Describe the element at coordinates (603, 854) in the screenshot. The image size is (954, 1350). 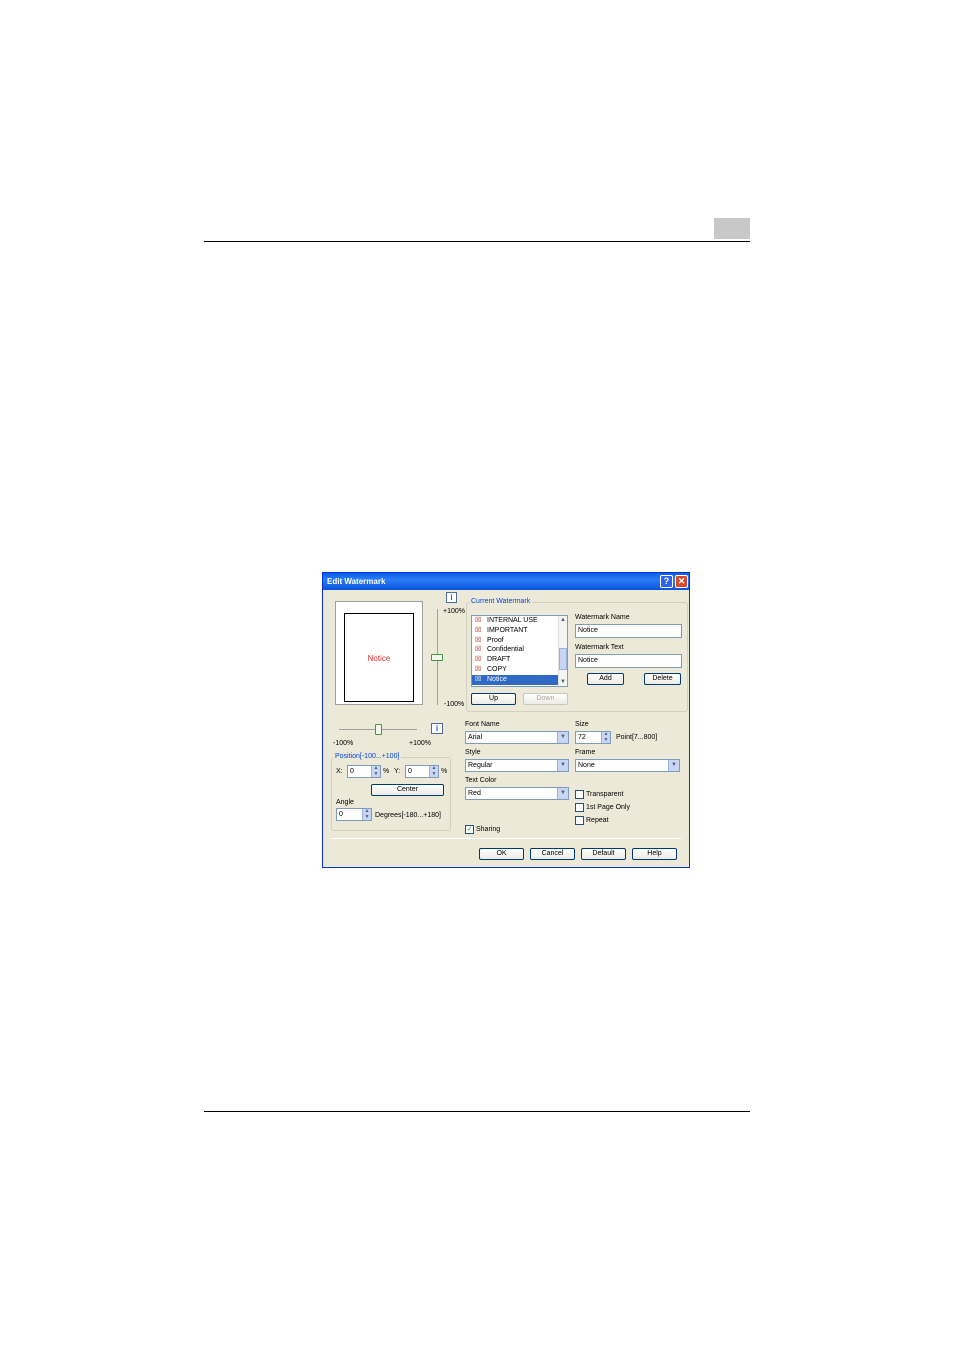
I see `default-button: Default` at that location.